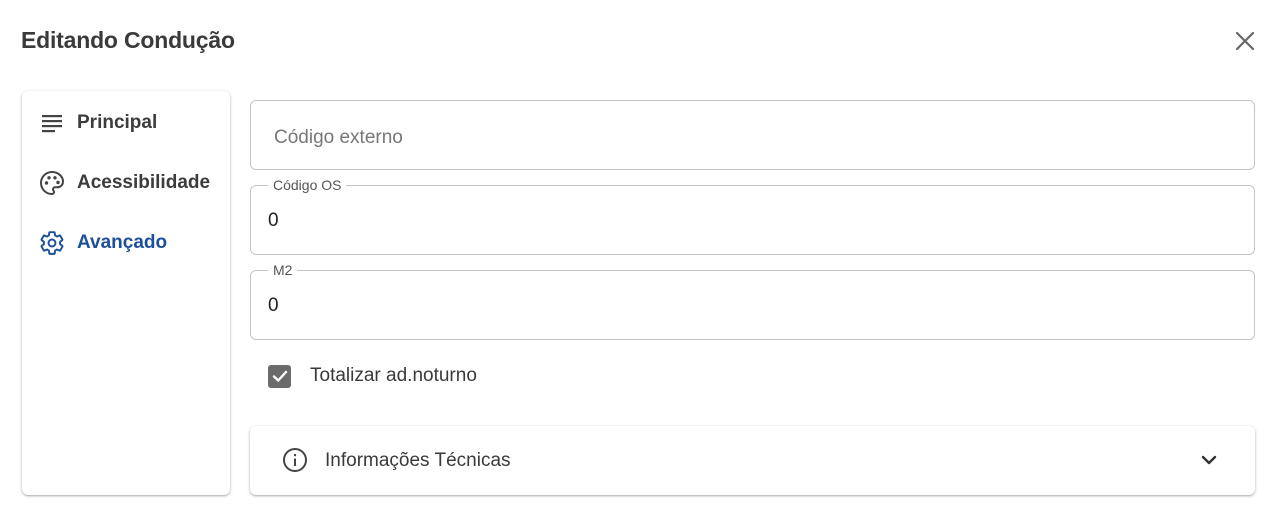 The width and height of the screenshot is (1278, 521). Describe the element at coordinates (338, 137) in the screenshot. I see `codigo-externo-placeholder: Código externo` at that location.